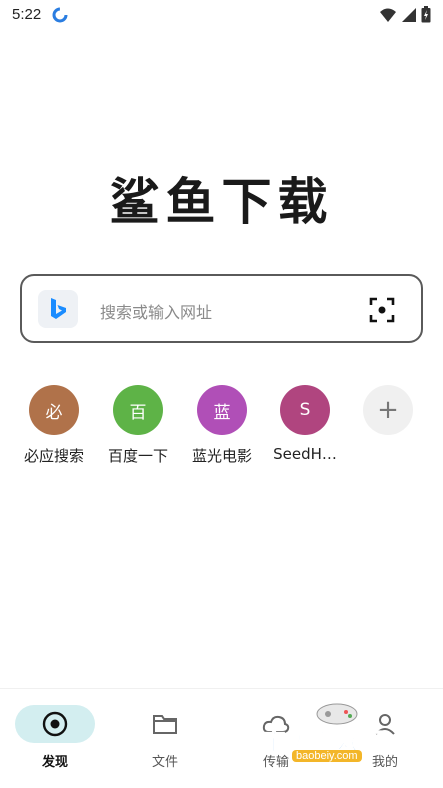 The height and width of the screenshot is (788, 443). What do you see at coordinates (60, 15) in the screenshot?
I see `app-notification-icon` at bounding box center [60, 15].